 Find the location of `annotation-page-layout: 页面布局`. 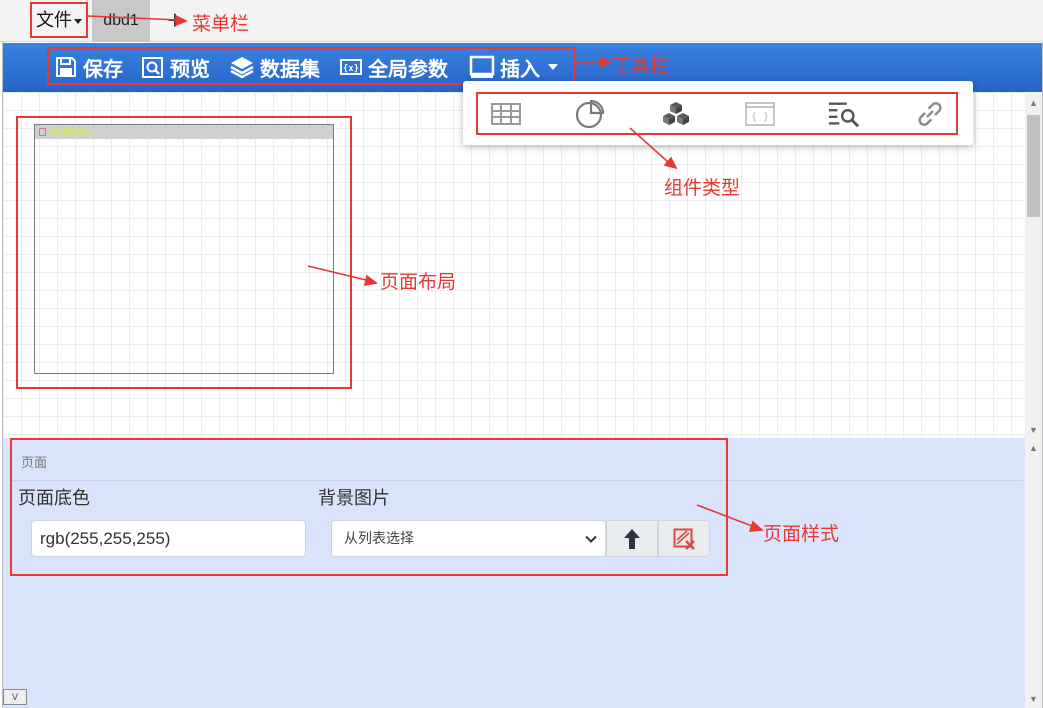

annotation-page-layout: 页面布局 is located at coordinates (418, 282).